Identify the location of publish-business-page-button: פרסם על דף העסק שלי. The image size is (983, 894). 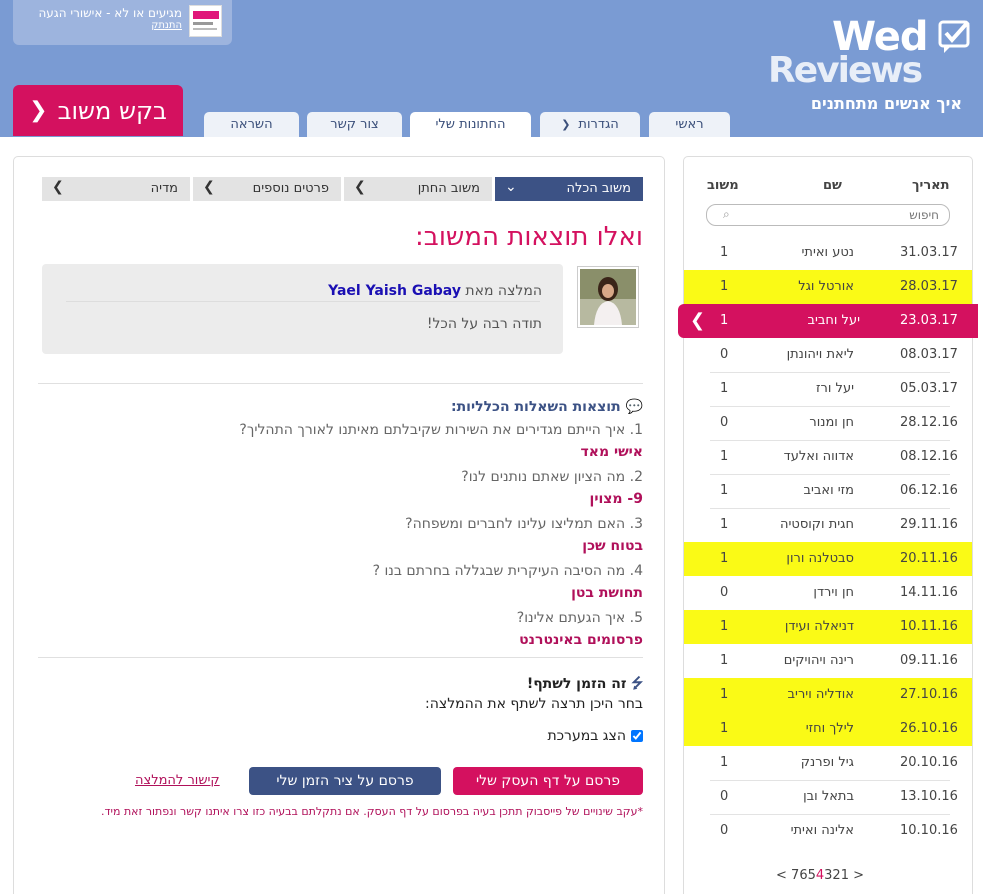
(548, 781).